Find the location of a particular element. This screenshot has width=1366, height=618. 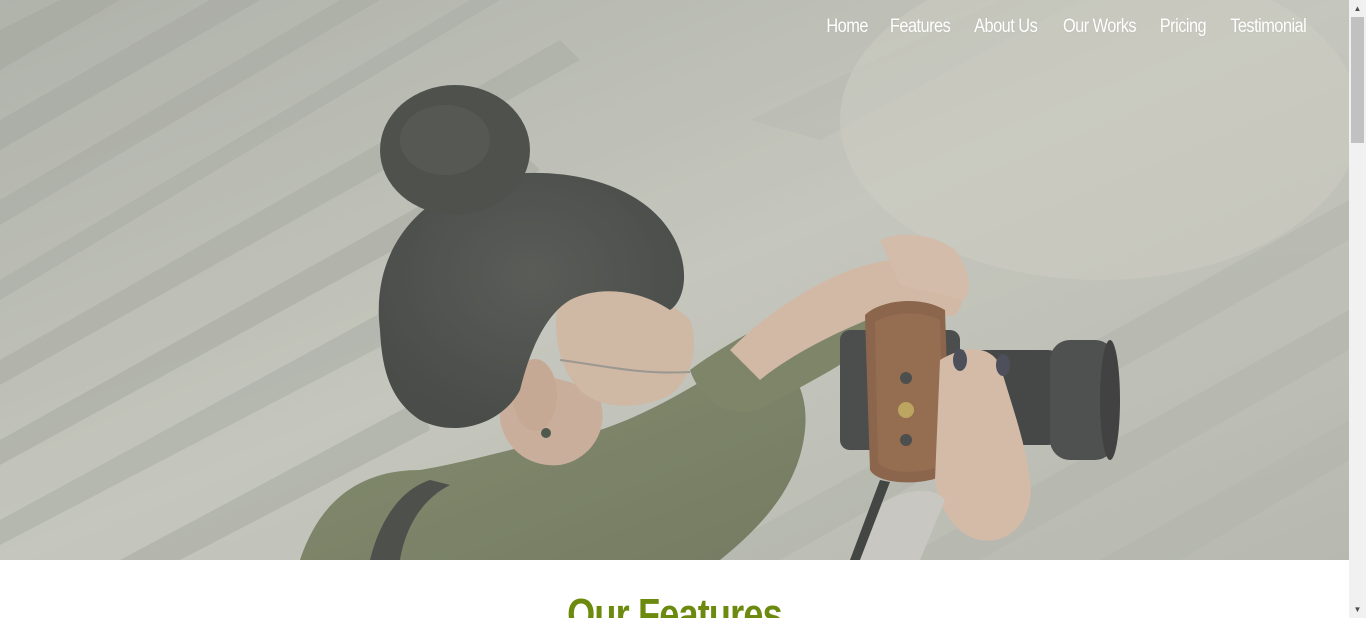

nav-link-pricing: Pricing is located at coordinates (1182, 27).